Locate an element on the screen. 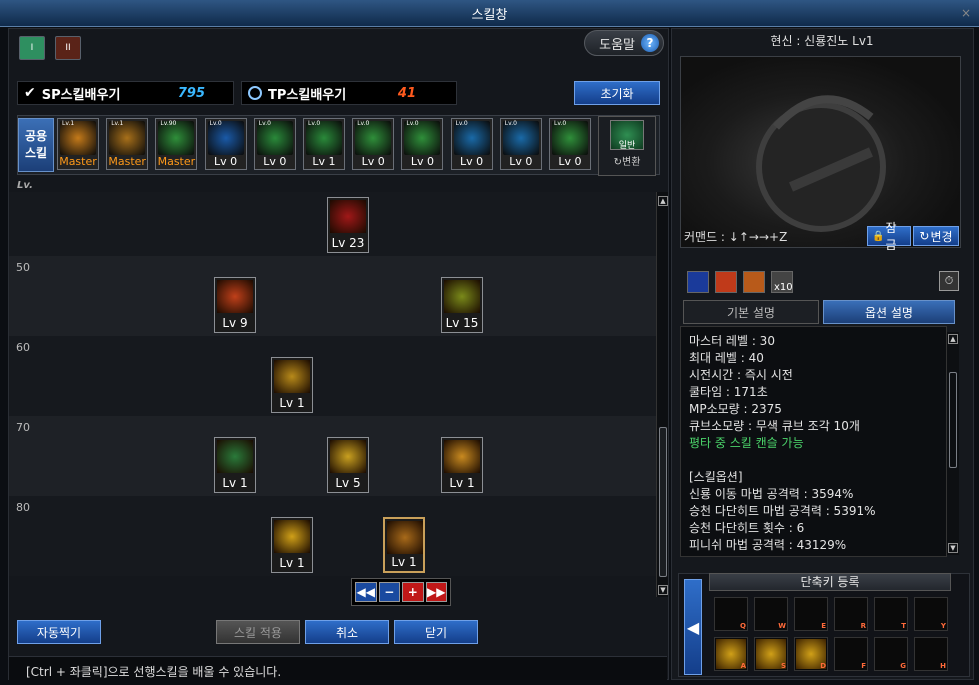  tree-scrollbar: ▲ ▼ is located at coordinates (662, 394).